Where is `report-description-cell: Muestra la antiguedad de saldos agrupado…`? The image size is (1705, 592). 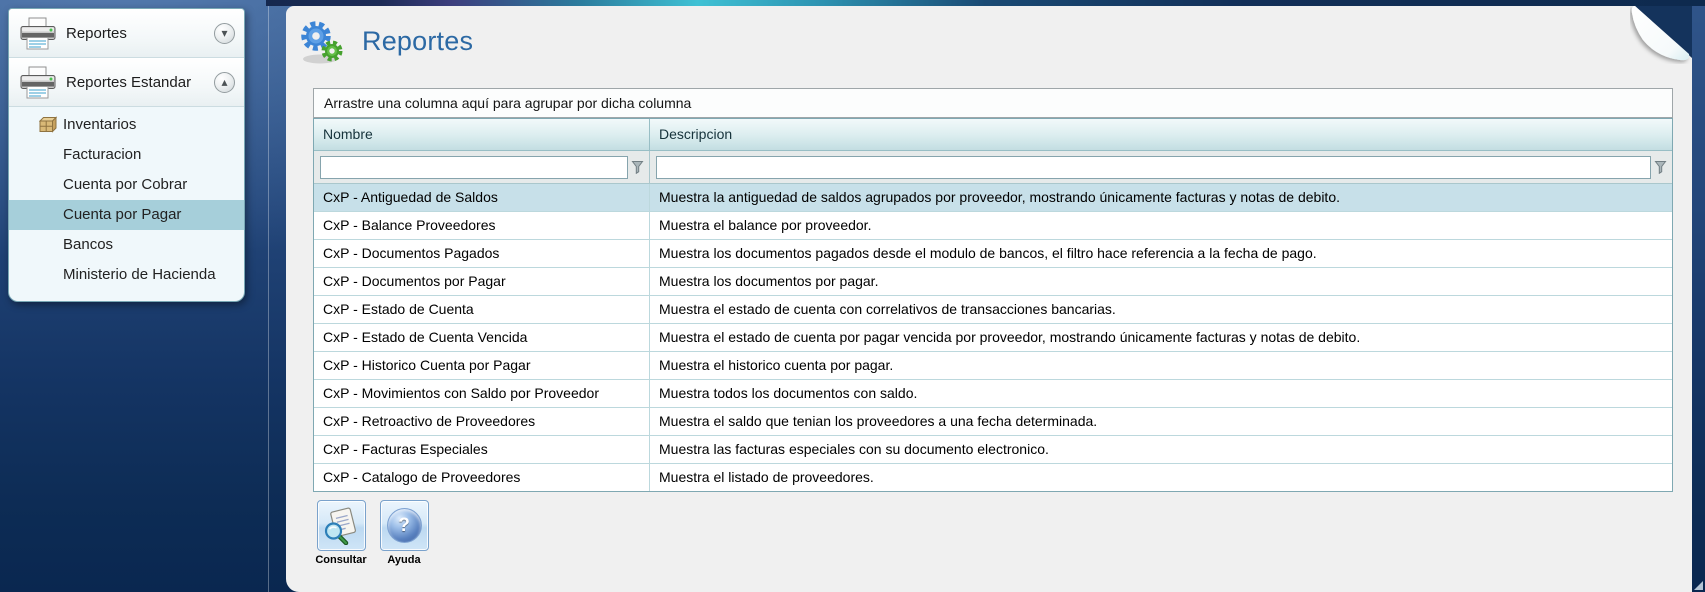 report-description-cell: Muestra la antiguedad de saldos agrupado… is located at coordinates (999, 197).